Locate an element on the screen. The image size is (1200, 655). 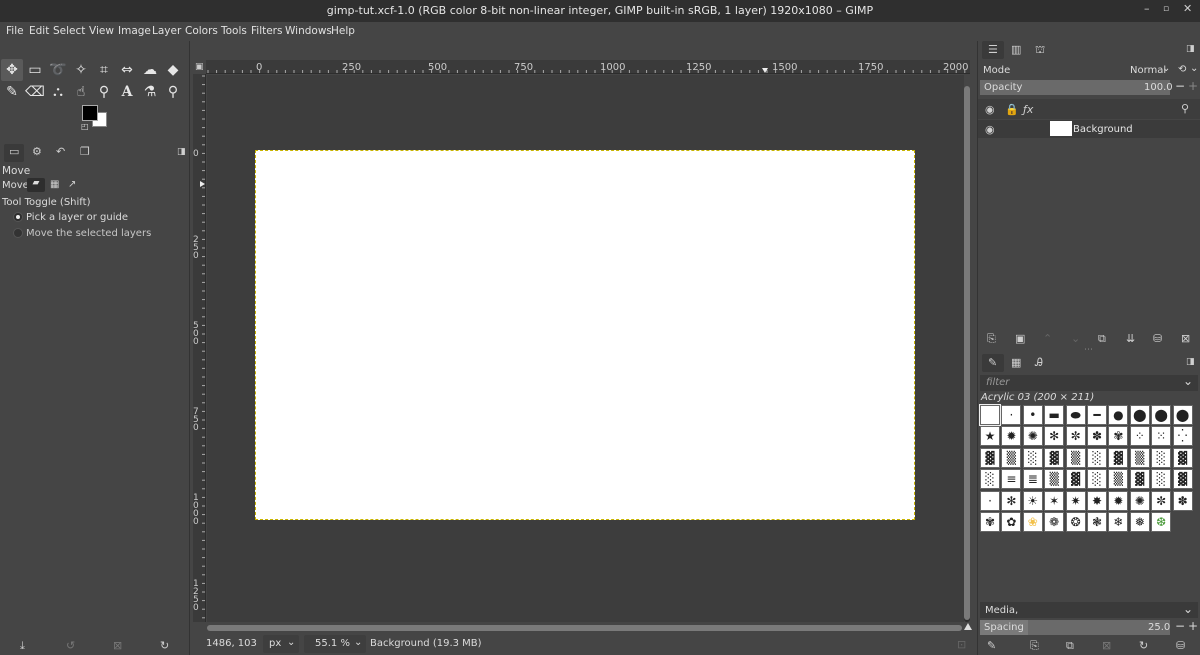
brush-item: ✿ is located at coordinates (1011, 522).